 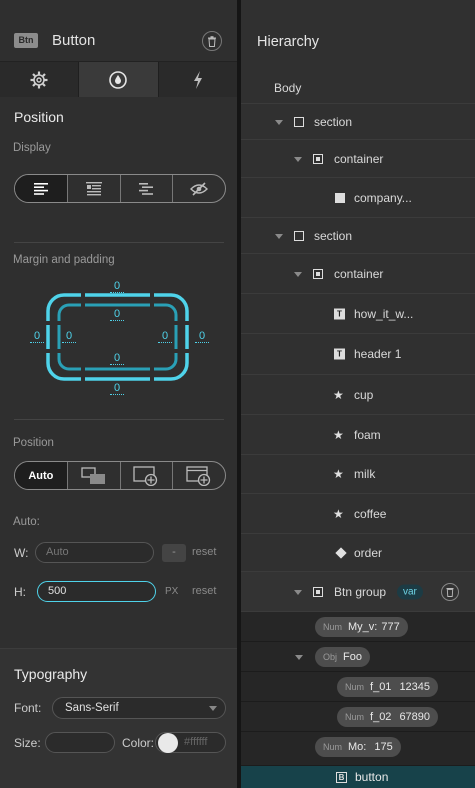 I want to click on padding-left-value: 0, so click(x=69, y=336).